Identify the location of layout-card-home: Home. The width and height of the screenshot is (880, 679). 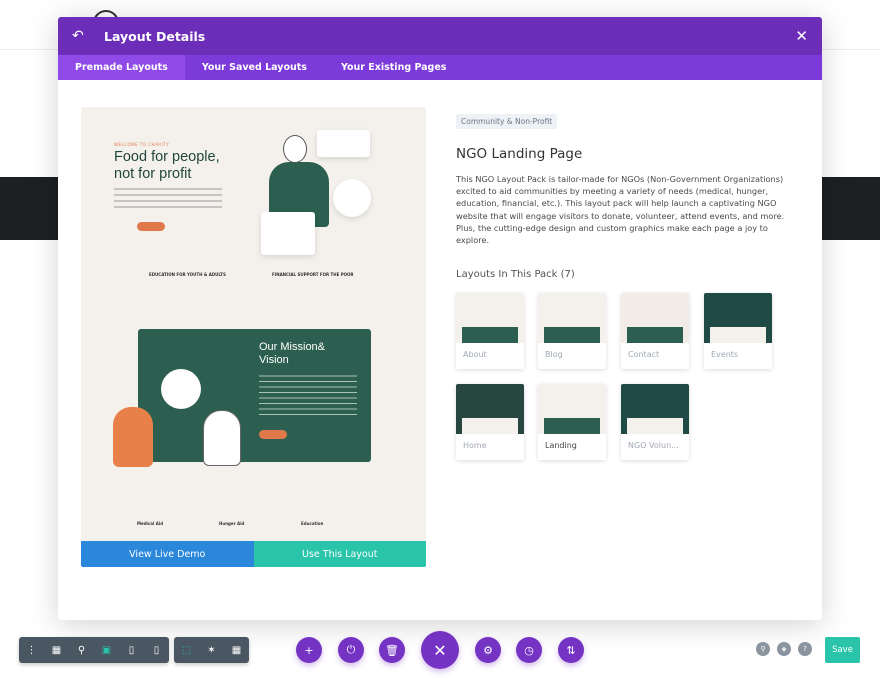
(490, 422).